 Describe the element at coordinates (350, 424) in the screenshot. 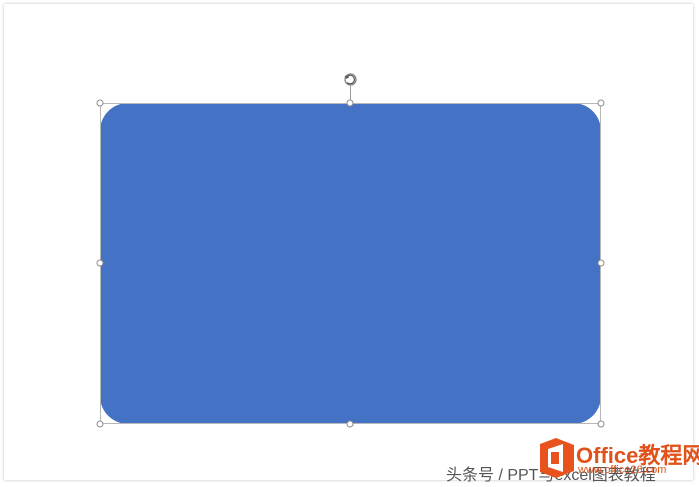

I see `resize-handle-bottom-middle` at that location.